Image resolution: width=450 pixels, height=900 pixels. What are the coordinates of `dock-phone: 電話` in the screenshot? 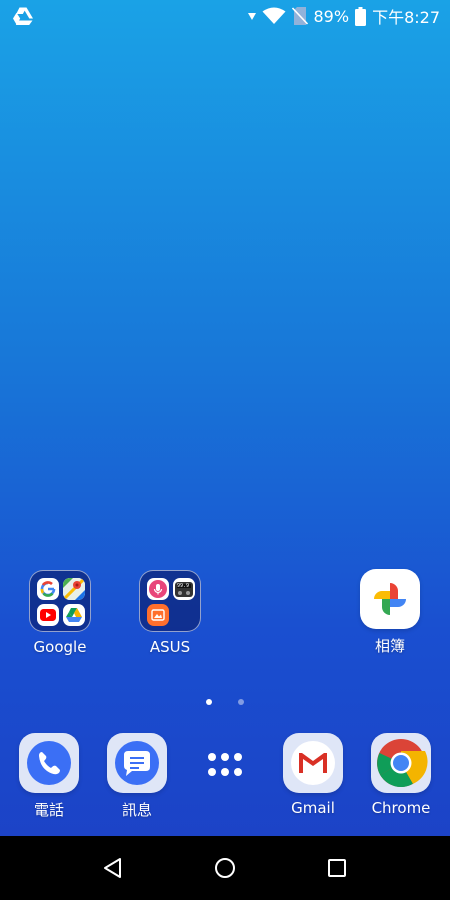 It's located at (49, 776).